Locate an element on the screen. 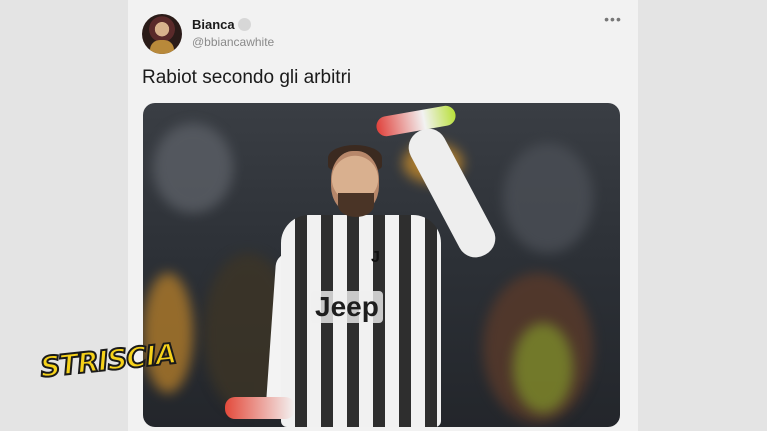  player-beard is located at coordinates (356, 205).